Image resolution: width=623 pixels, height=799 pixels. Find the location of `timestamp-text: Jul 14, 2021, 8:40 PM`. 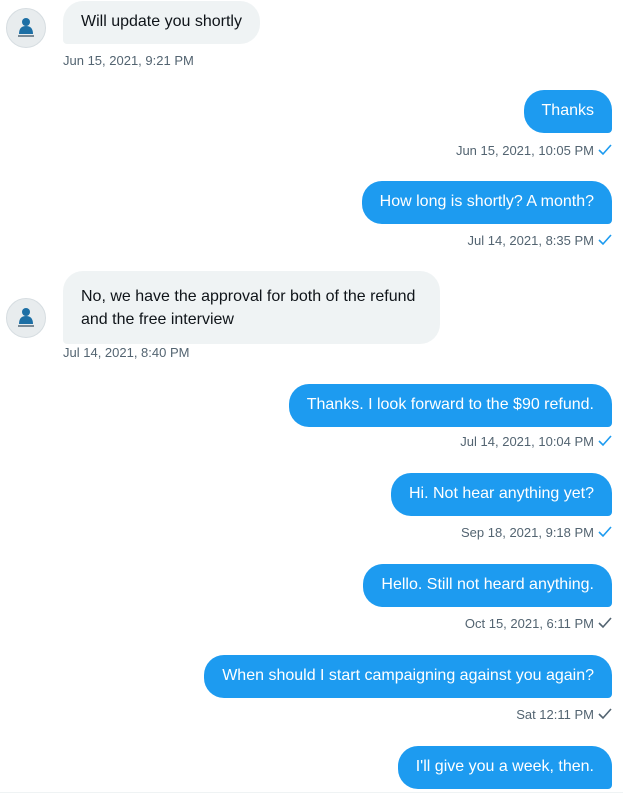

timestamp-text: Jul 14, 2021, 8:40 PM is located at coordinates (126, 352).